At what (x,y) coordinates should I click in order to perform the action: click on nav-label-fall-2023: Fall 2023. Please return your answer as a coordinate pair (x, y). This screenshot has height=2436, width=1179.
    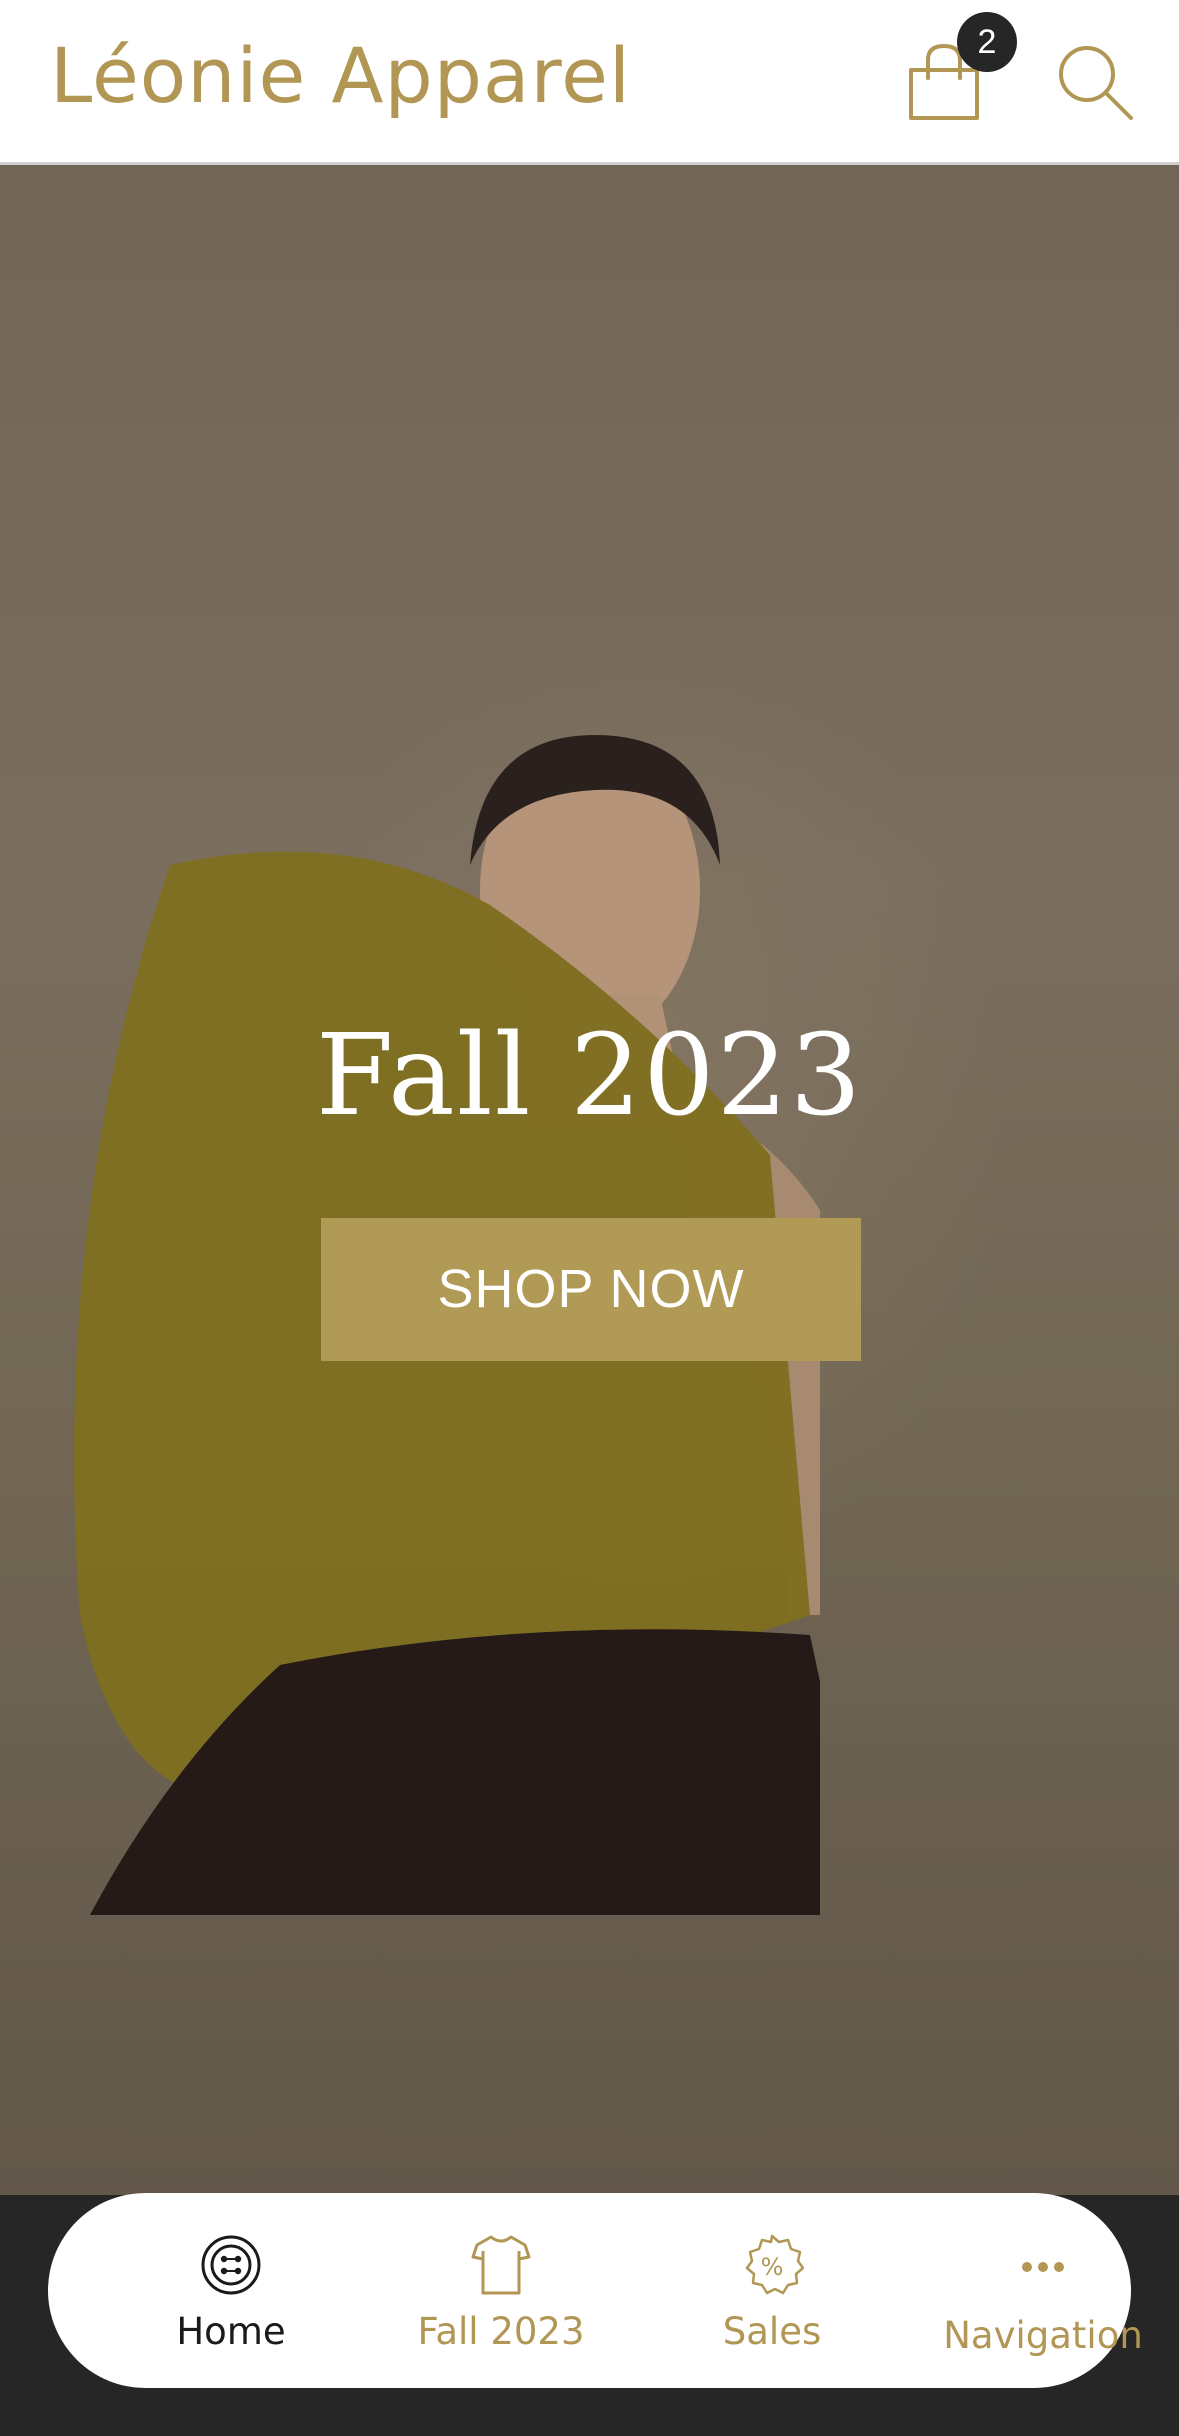
    Looking at the image, I should click on (501, 2331).